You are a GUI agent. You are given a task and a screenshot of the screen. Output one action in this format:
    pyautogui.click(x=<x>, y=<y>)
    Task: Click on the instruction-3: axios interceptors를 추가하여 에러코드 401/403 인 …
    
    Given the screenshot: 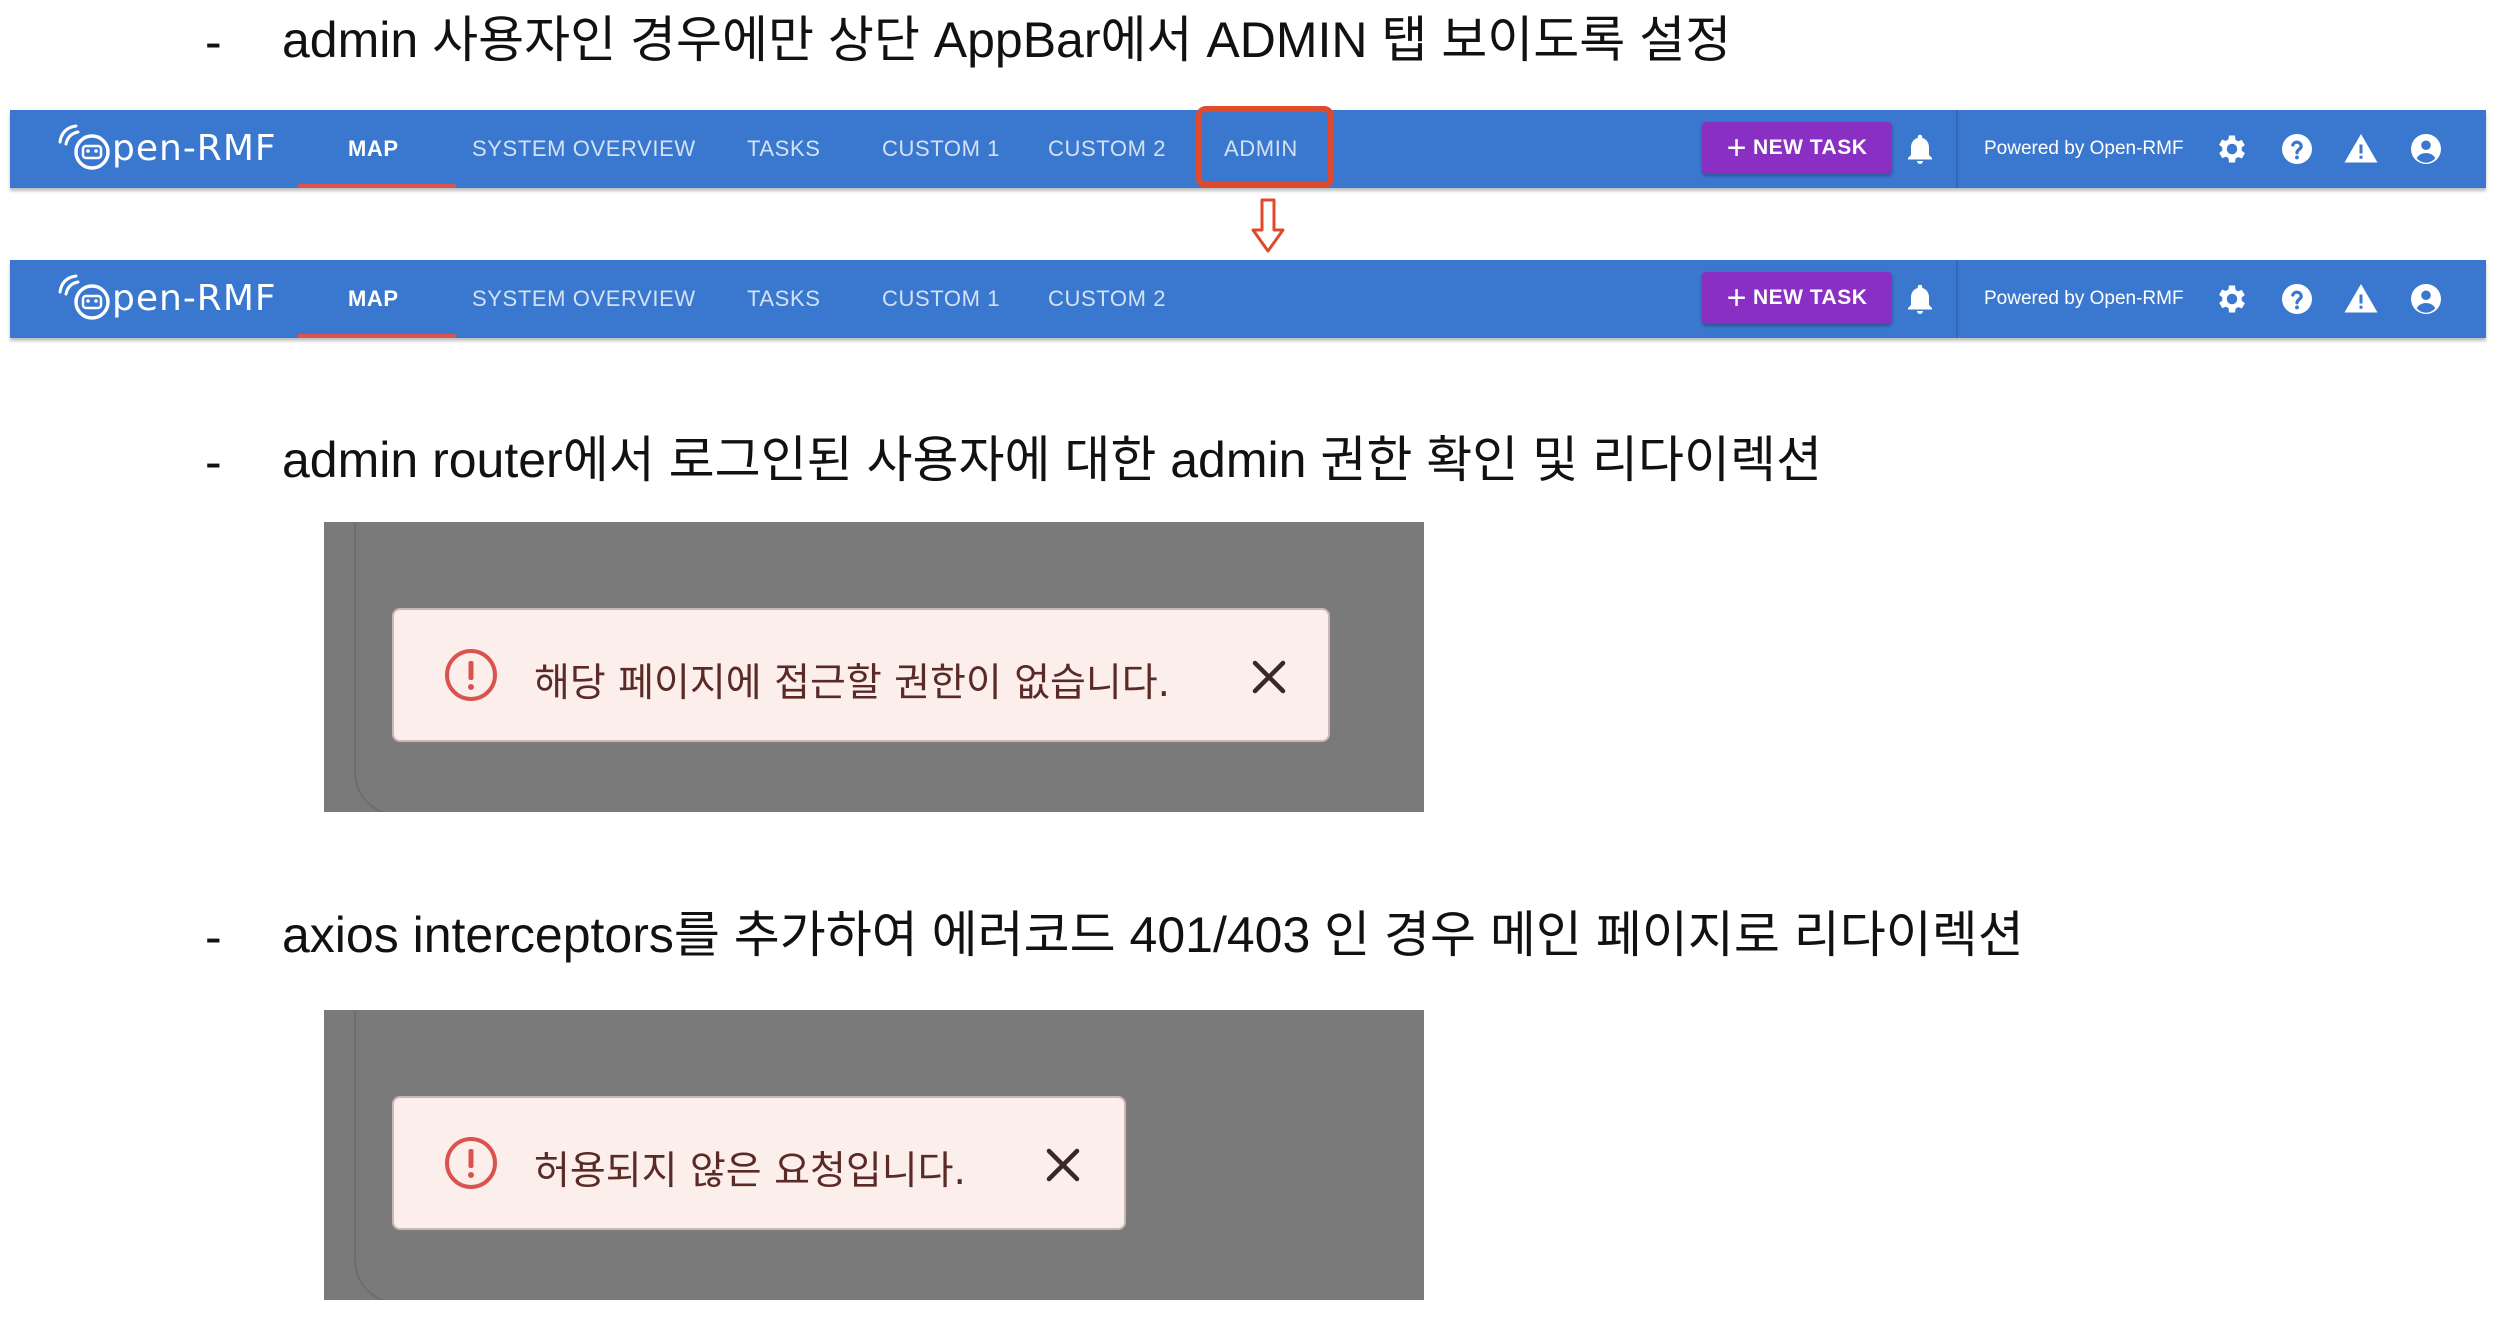 What is the action you would take?
    pyautogui.click(x=1153, y=935)
    